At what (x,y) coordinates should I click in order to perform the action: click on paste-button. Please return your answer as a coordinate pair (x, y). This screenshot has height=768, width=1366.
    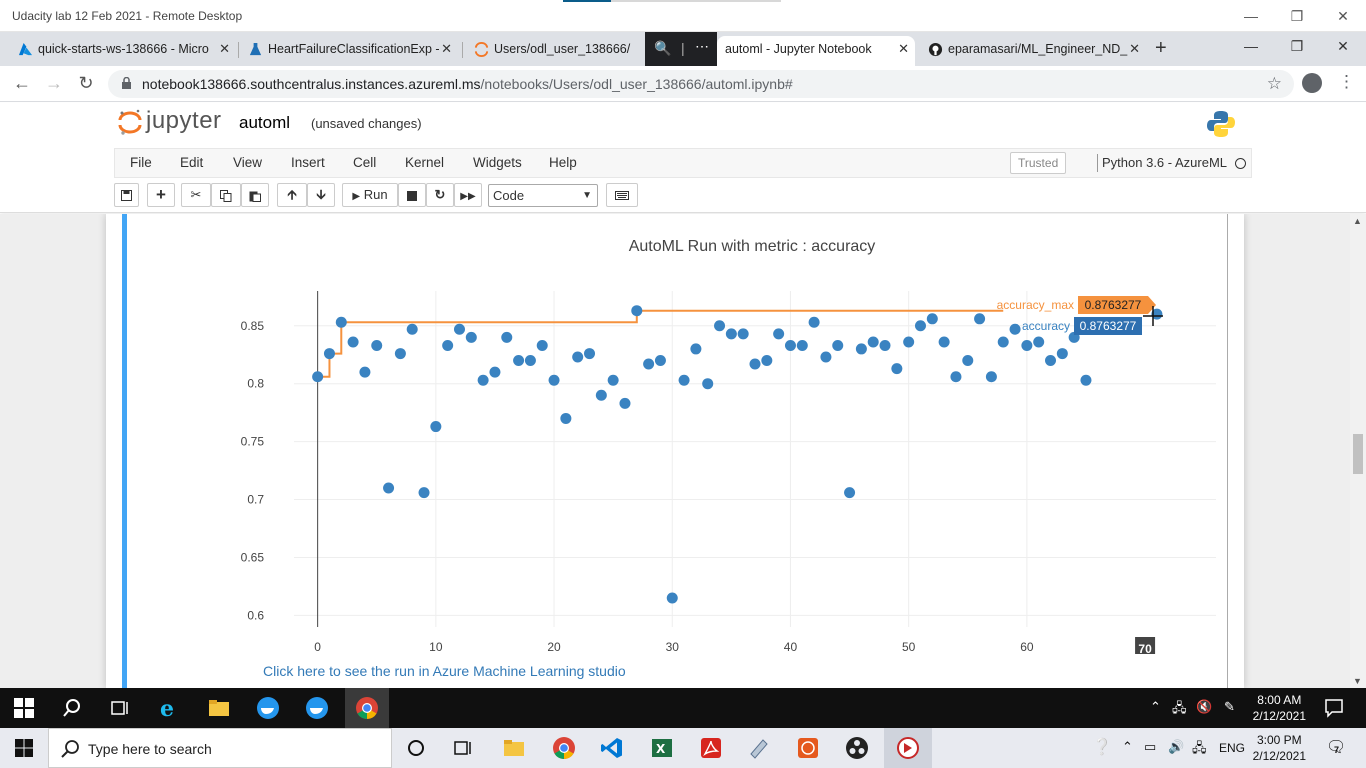
    Looking at the image, I should click on (255, 195).